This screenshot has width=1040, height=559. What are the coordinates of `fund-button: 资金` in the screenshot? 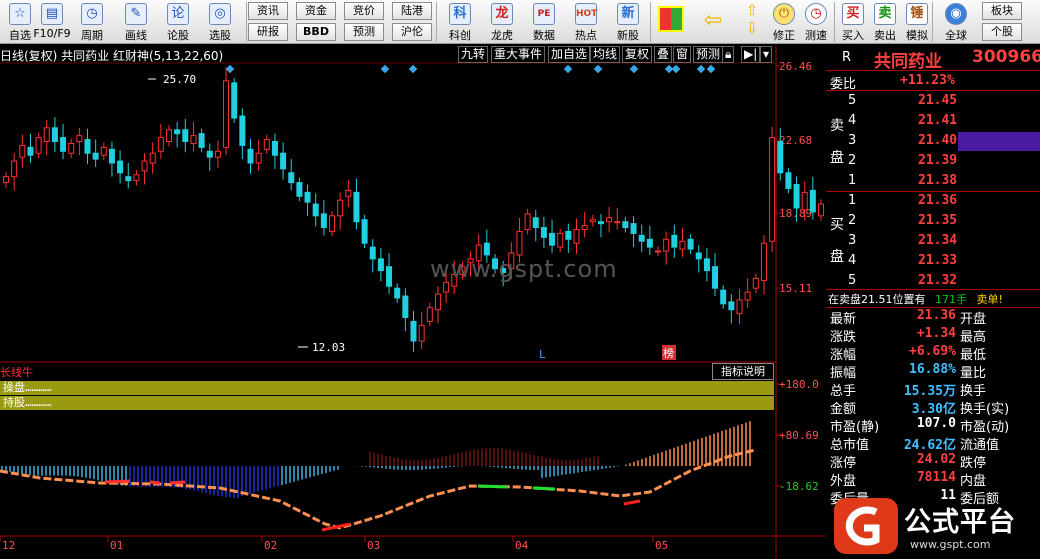 It's located at (316, 11).